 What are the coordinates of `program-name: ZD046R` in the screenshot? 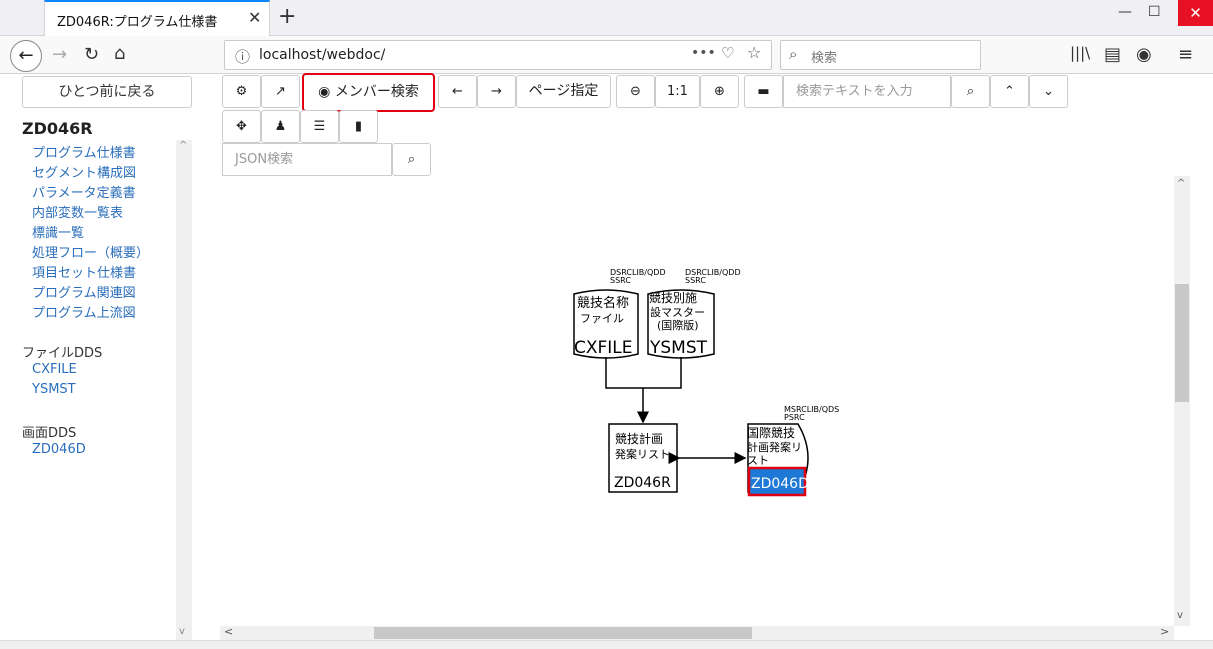 It's located at (642, 483).